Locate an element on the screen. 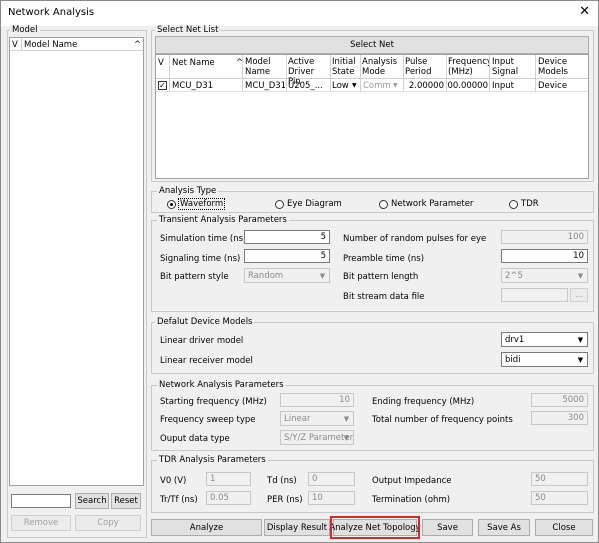  col-device-models: Device Models is located at coordinates (561, 67).